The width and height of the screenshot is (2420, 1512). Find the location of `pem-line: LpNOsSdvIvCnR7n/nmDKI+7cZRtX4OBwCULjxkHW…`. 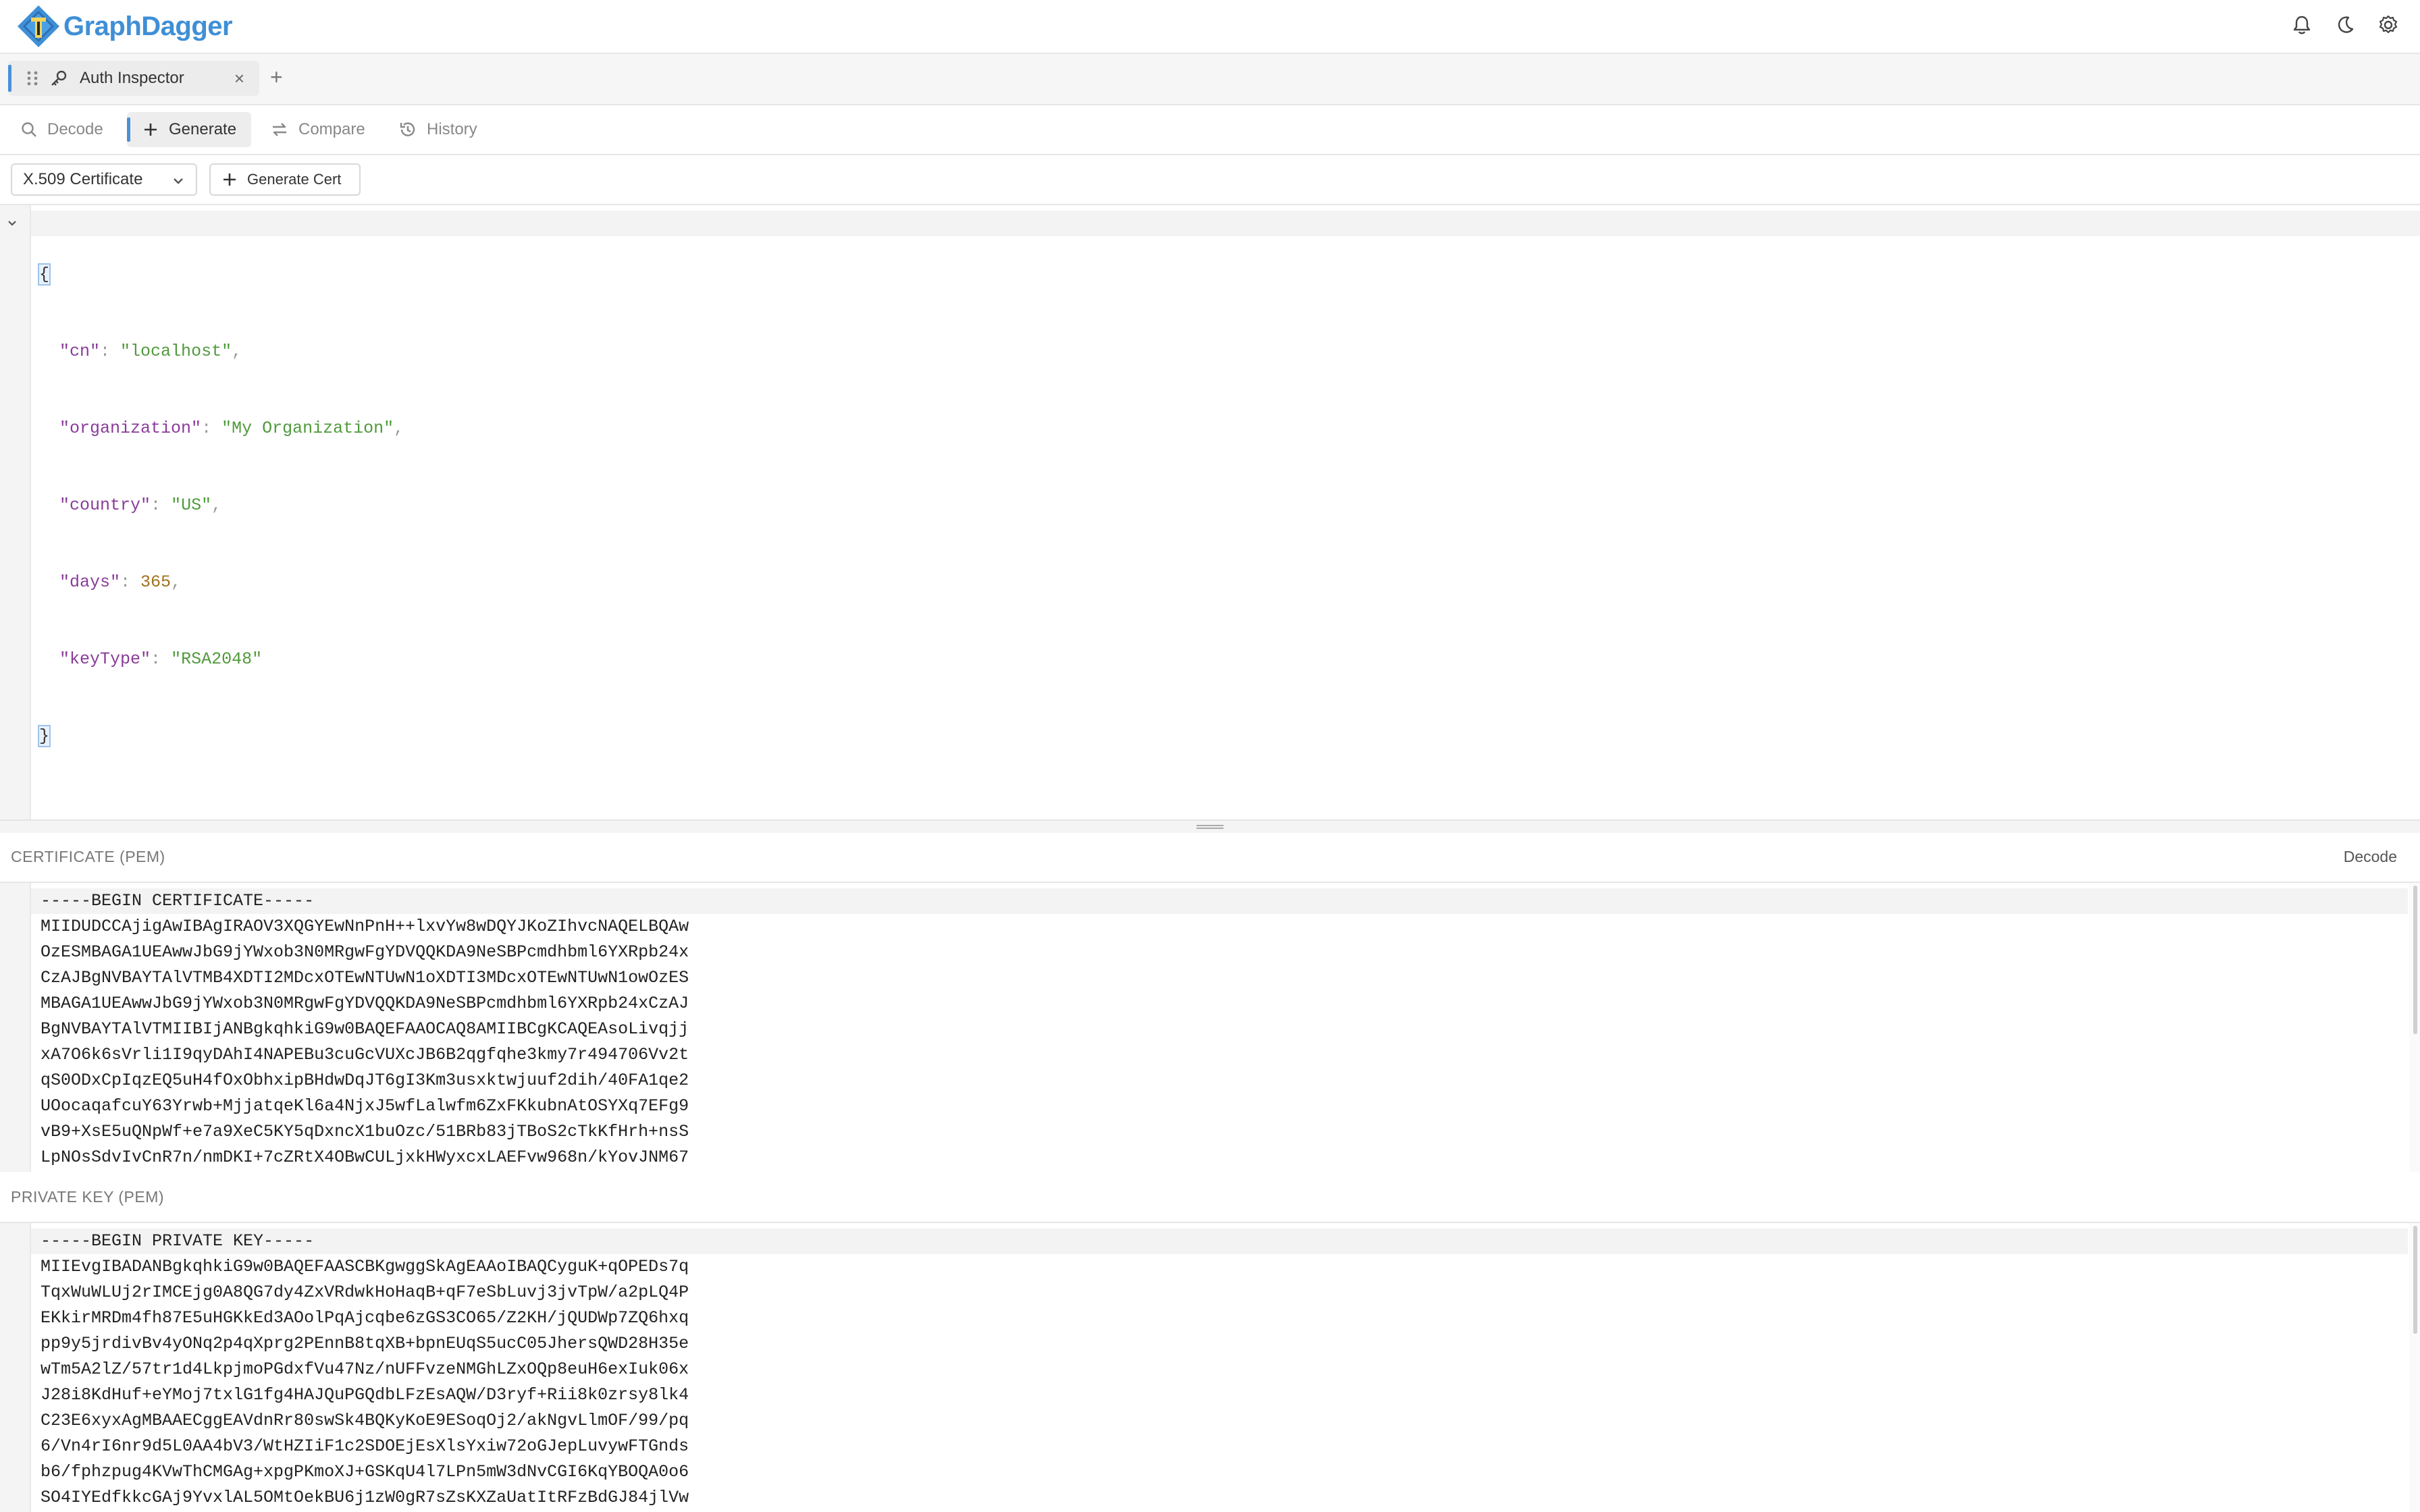

pem-line: LpNOsSdvIvCnR7n/nmDKI+7cZRtX4OBwCULjxkHW… is located at coordinates (365, 1157).